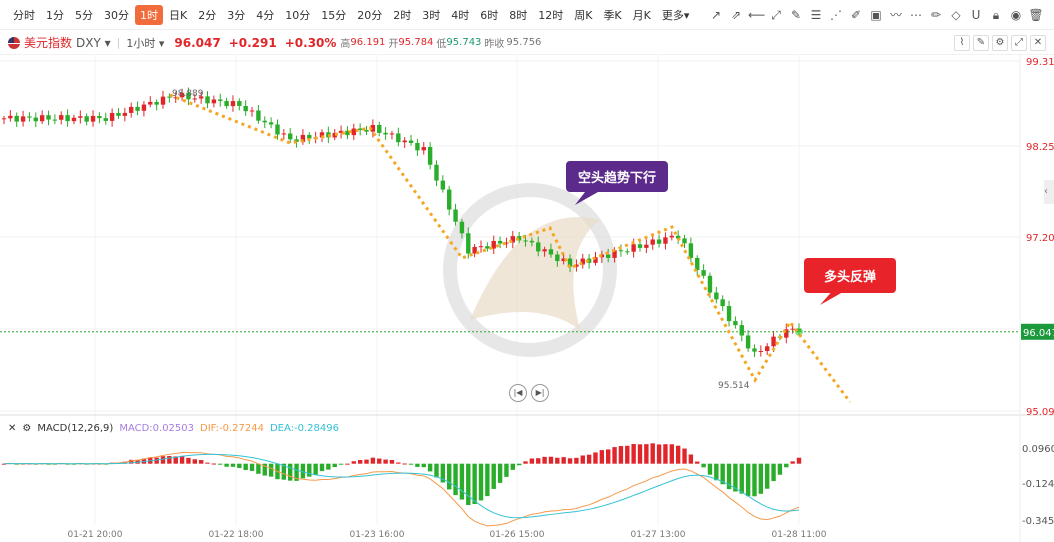 This screenshot has height=542, width=1054. I want to click on scroll-start-button: |◀, so click(518, 393).